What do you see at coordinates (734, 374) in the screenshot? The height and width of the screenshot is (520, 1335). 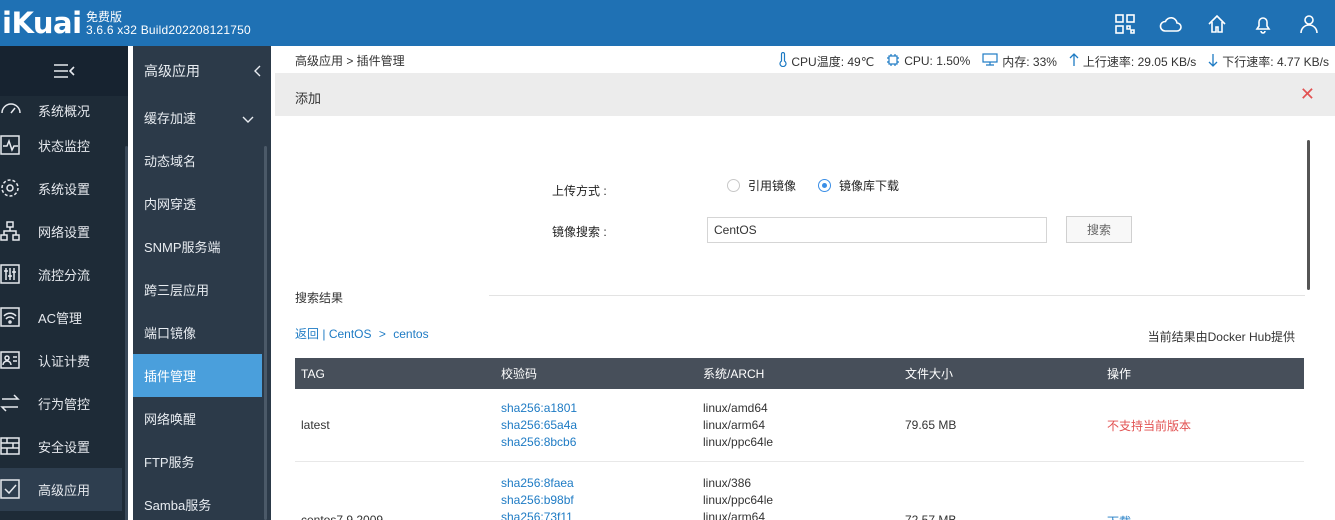 I see `col-header-arch: 系统/ARCH` at bounding box center [734, 374].